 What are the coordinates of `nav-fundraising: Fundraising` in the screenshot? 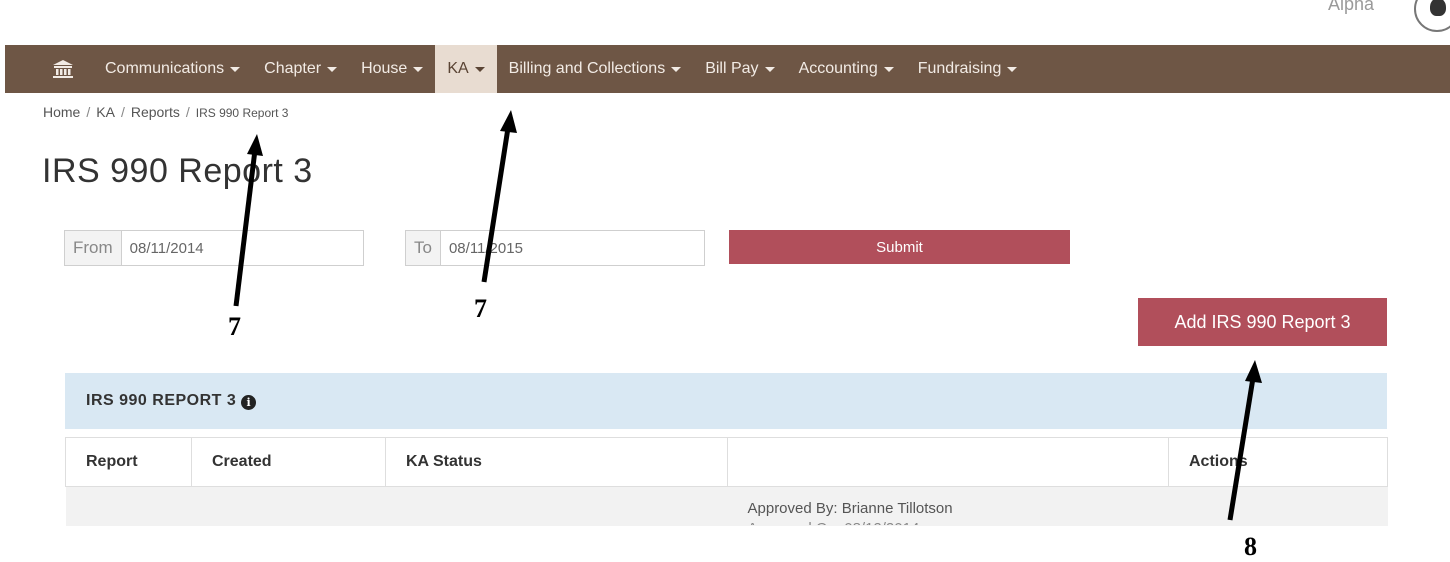 It's located at (968, 69).